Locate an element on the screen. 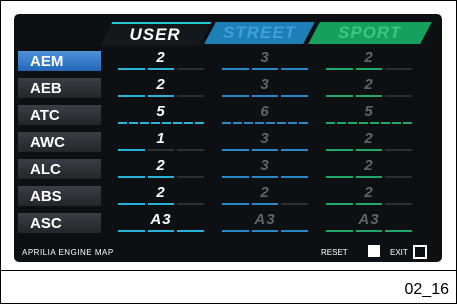 The image size is (457, 304). row-label: ATC is located at coordinates (59, 115).